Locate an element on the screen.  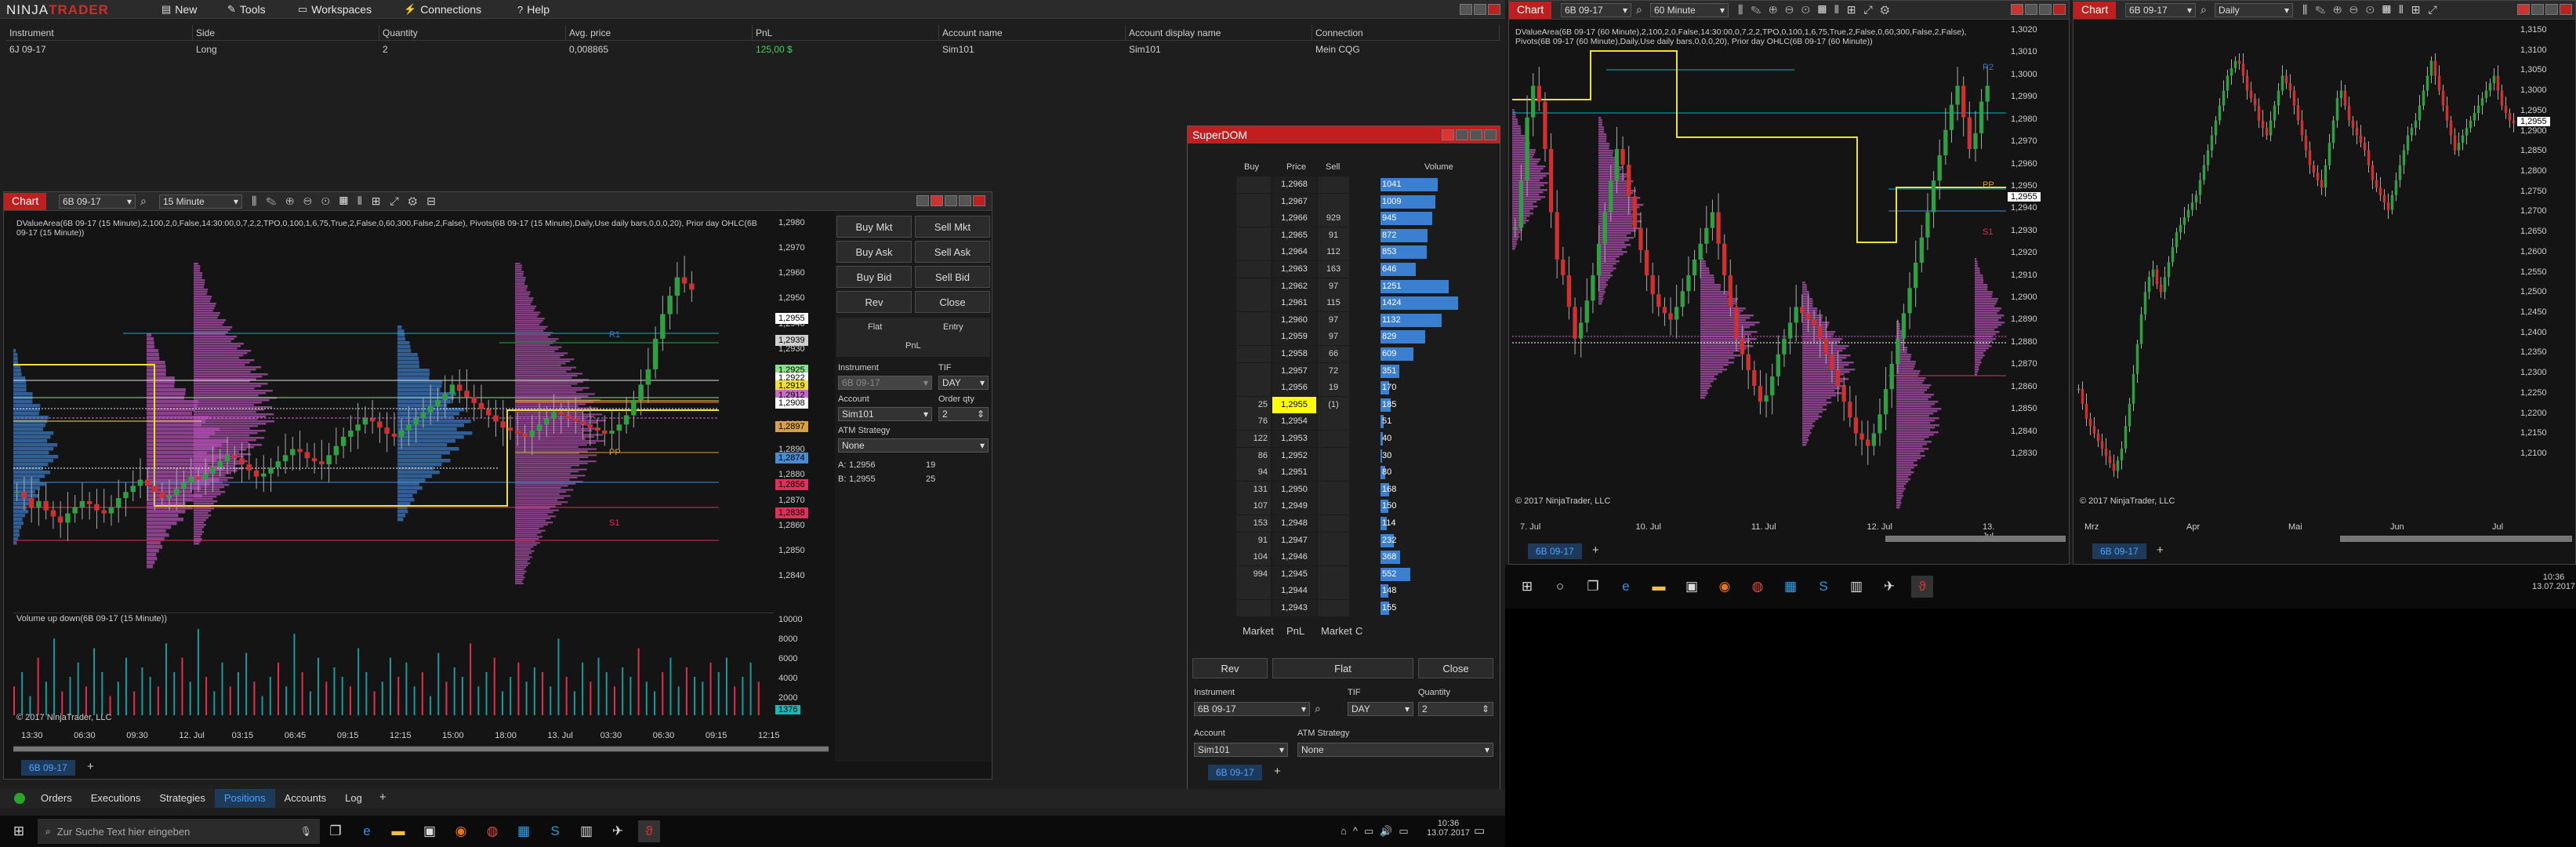
menu-help: ? Help is located at coordinates (533, 9).